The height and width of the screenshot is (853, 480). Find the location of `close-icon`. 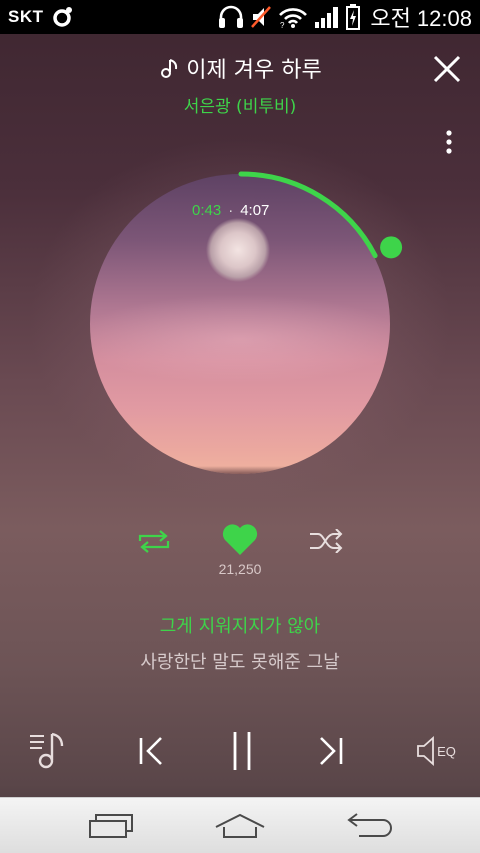

close-icon is located at coordinates (447, 69).